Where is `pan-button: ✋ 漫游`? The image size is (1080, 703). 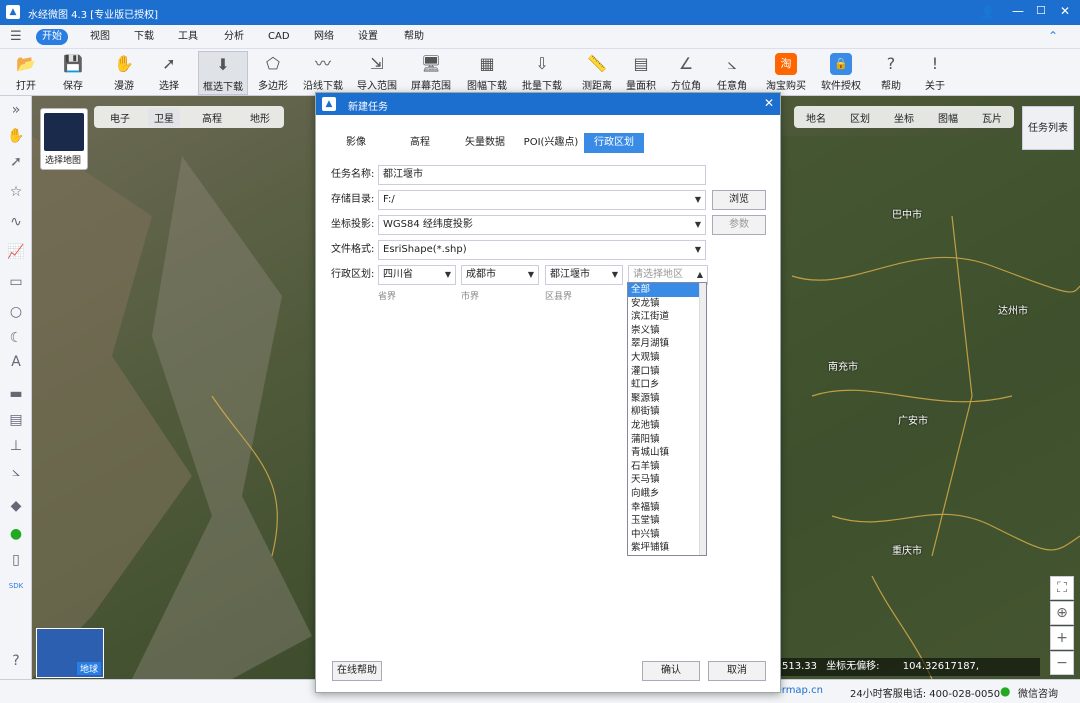 pan-button: ✋ 漫游 is located at coordinates (124, 73).